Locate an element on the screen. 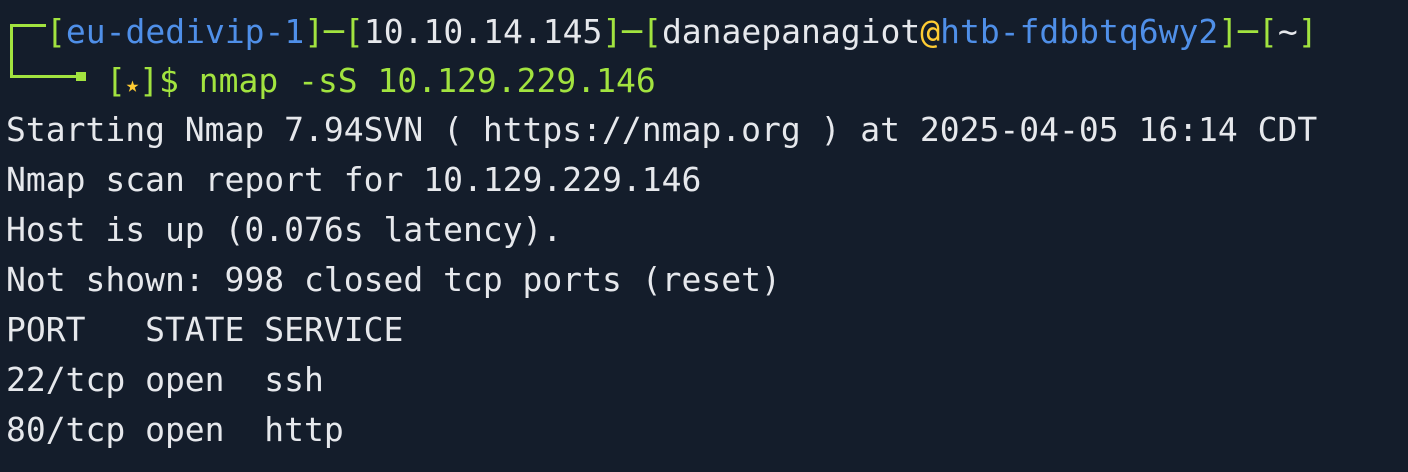 The image size is (1408, 472). prompt-corner-arrow is located at coordinates (81, 76).